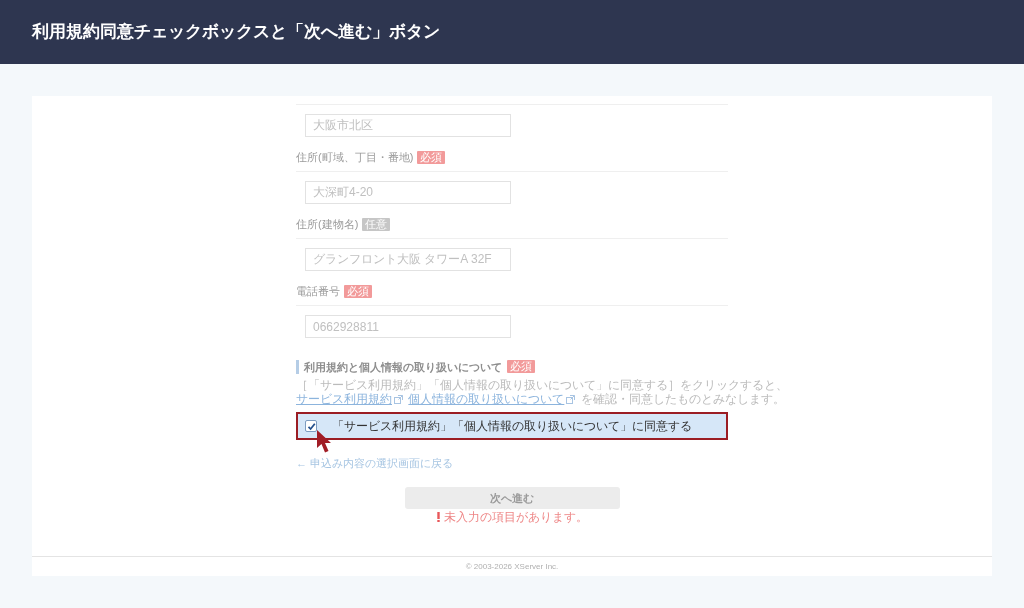 The width and height of the screenshot is (1024, 608). Describe the element at coordinates (438, 517) in the screenshot. I see `exclamation-icon` at that location.